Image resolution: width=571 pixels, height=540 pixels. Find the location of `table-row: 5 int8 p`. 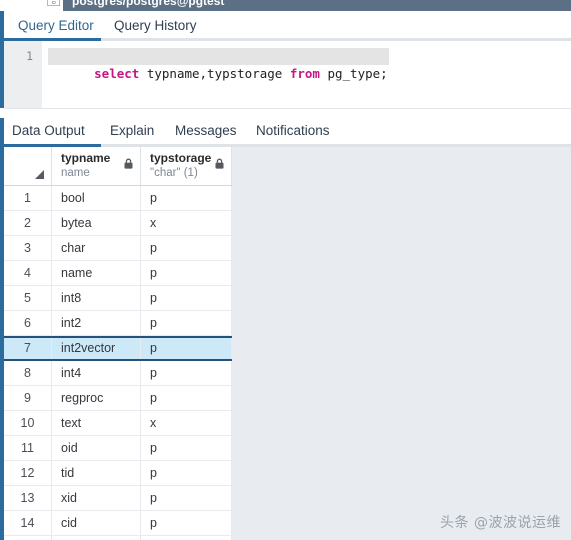

table-row: 5 int8 p is located at coordinates (118, 298).